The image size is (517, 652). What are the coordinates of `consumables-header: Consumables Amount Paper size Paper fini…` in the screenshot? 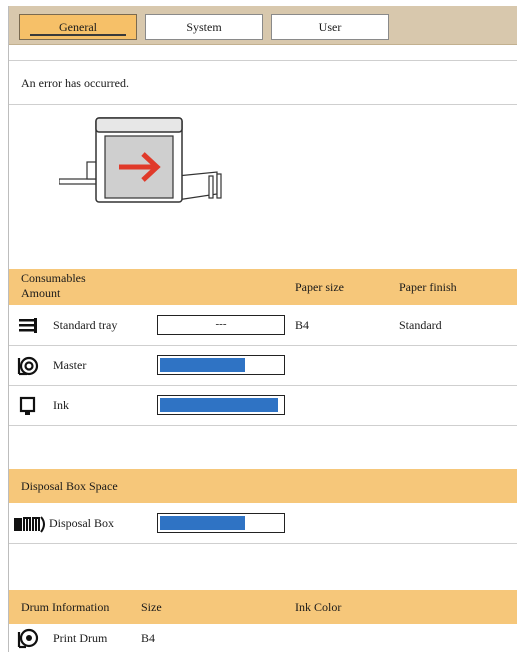 It's located at (263, 287).